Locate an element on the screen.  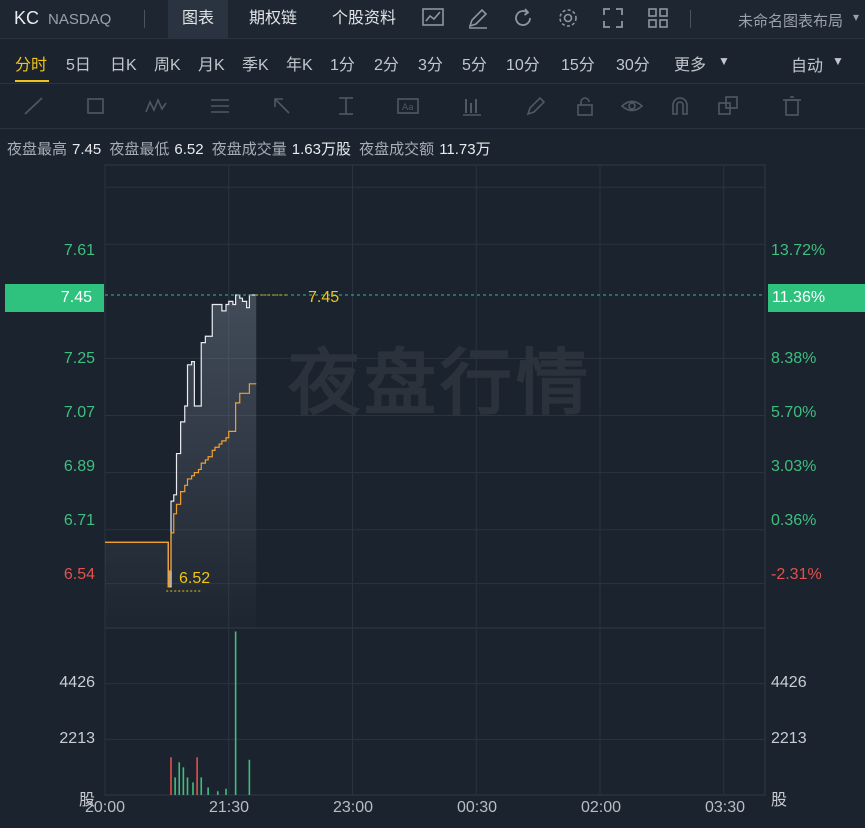
current-percent-tag: 11.36% is located at coordinates (816, 298).